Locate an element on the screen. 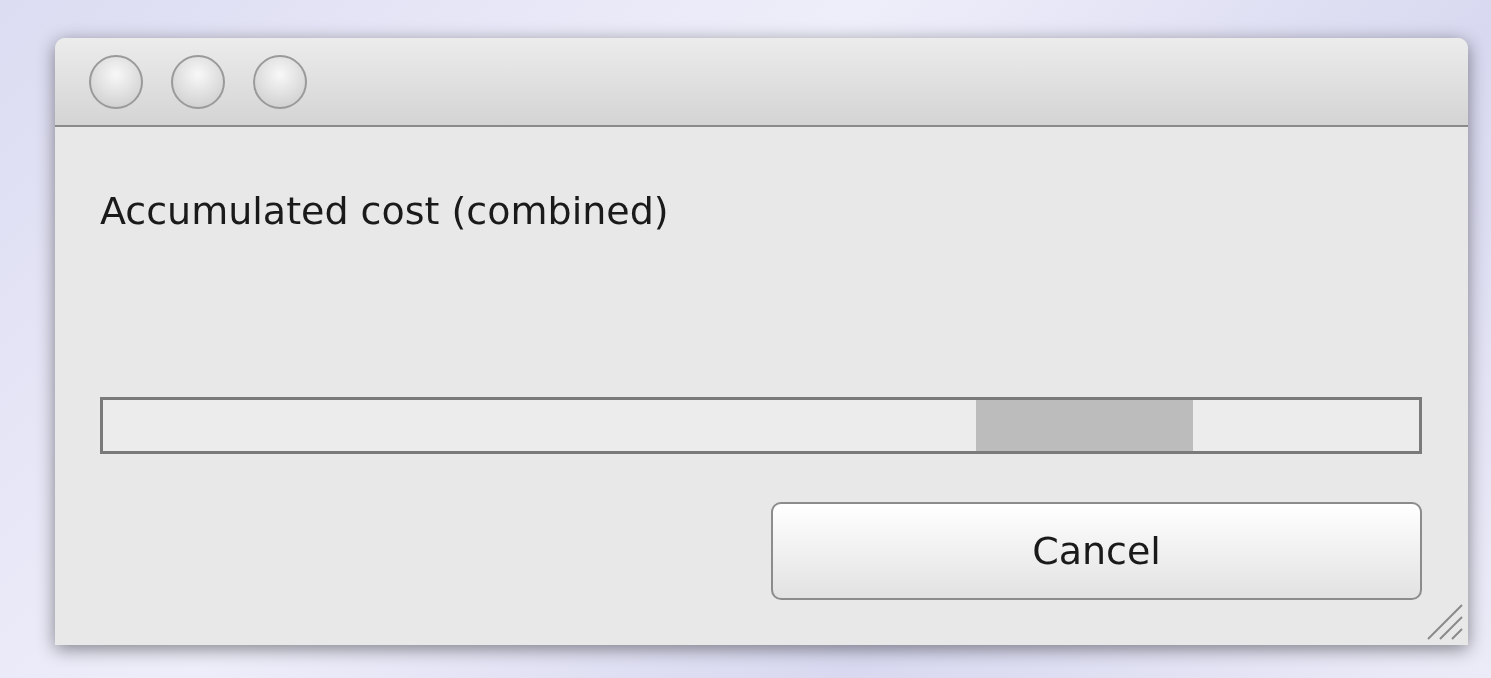 This screenshot has width=1491, height=678. cancel-button: Cancel is located at coordinates (1096, 551).